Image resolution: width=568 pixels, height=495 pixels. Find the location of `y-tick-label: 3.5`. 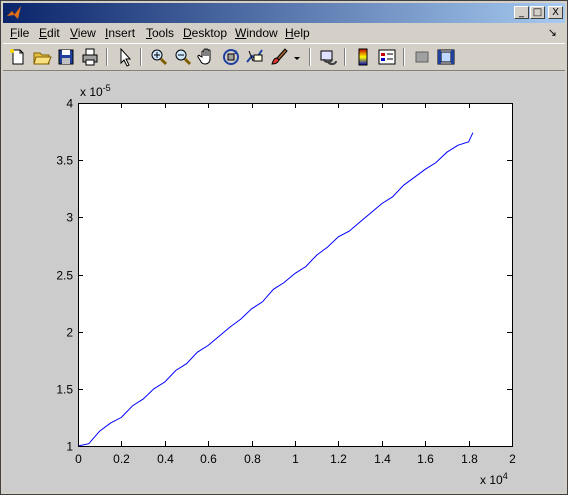

y-tick-label: 3.5 is located at coordinates (64, 161).